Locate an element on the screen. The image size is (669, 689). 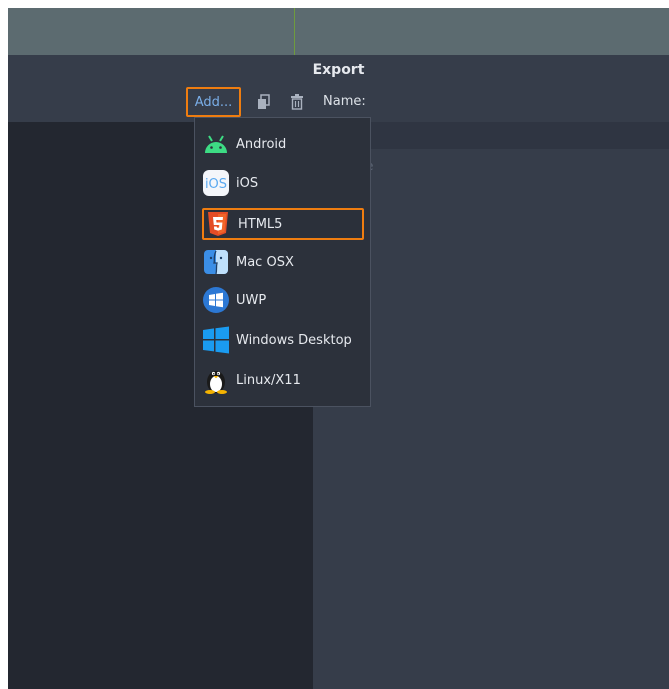
name-label: Name: is located at coordinates (344, 101).